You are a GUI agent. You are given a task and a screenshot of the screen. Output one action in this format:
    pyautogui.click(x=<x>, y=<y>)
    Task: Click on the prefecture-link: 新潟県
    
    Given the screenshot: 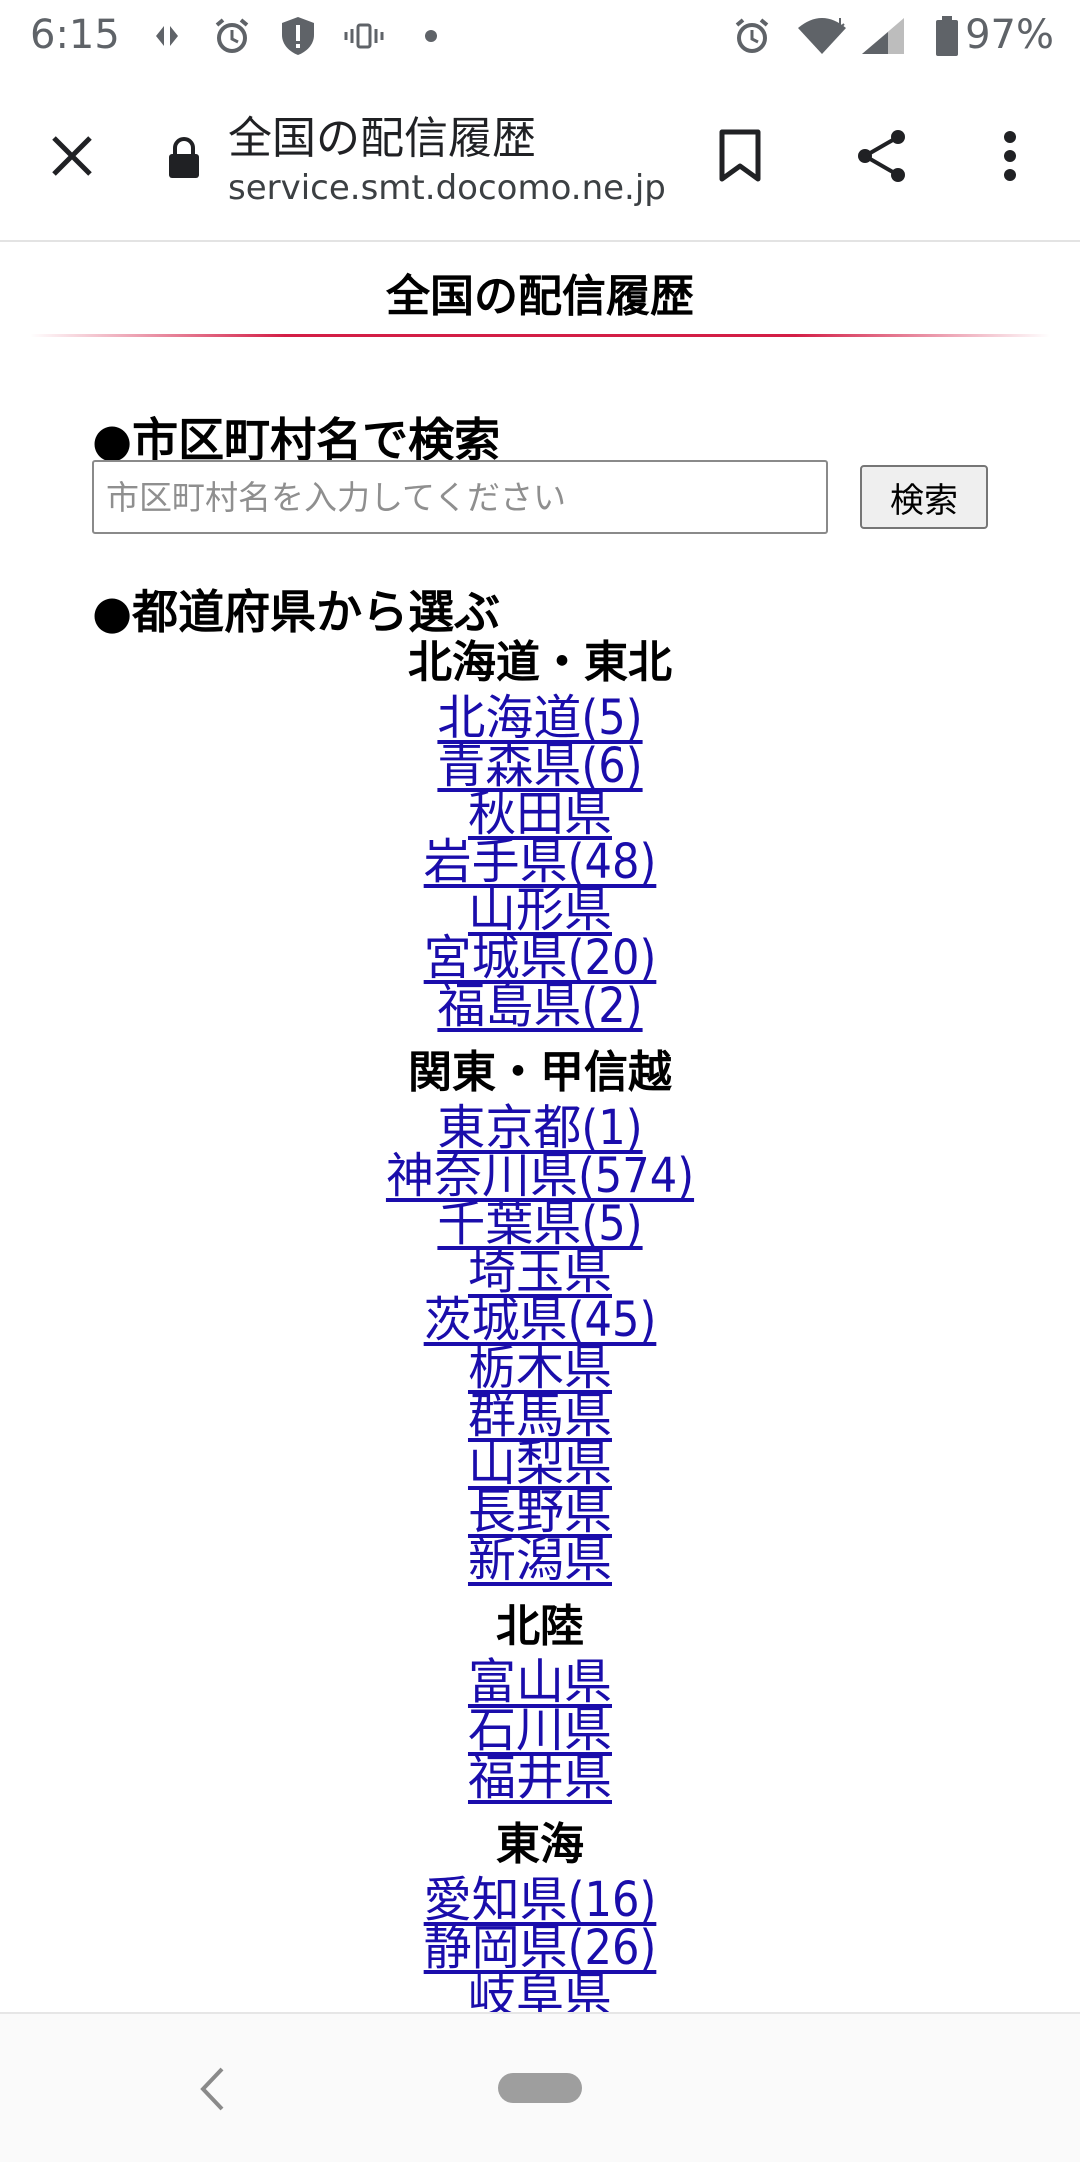 What is the action you would take?
    pyautogui.click(x=540, y=1560)
    